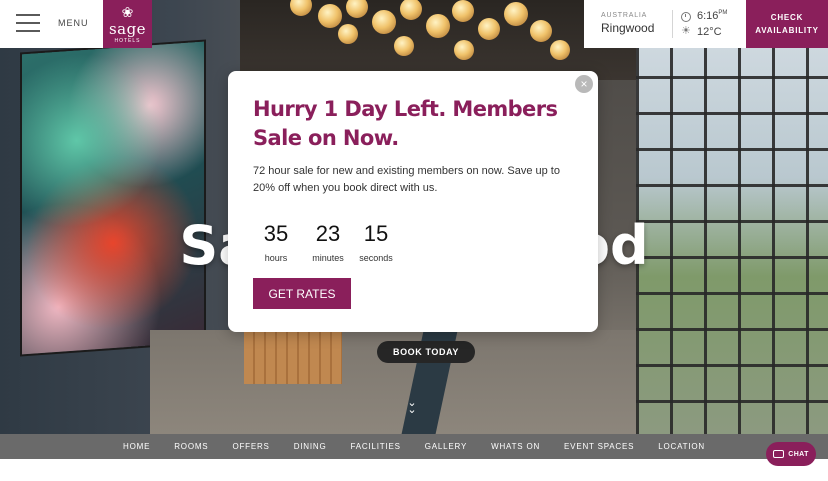 This screenshot has width=828, height=481. What do you see at coordinates (127, 41) in the screenshot?
I see `logo-sub: HOTELS` at bounding box center [127, 41].